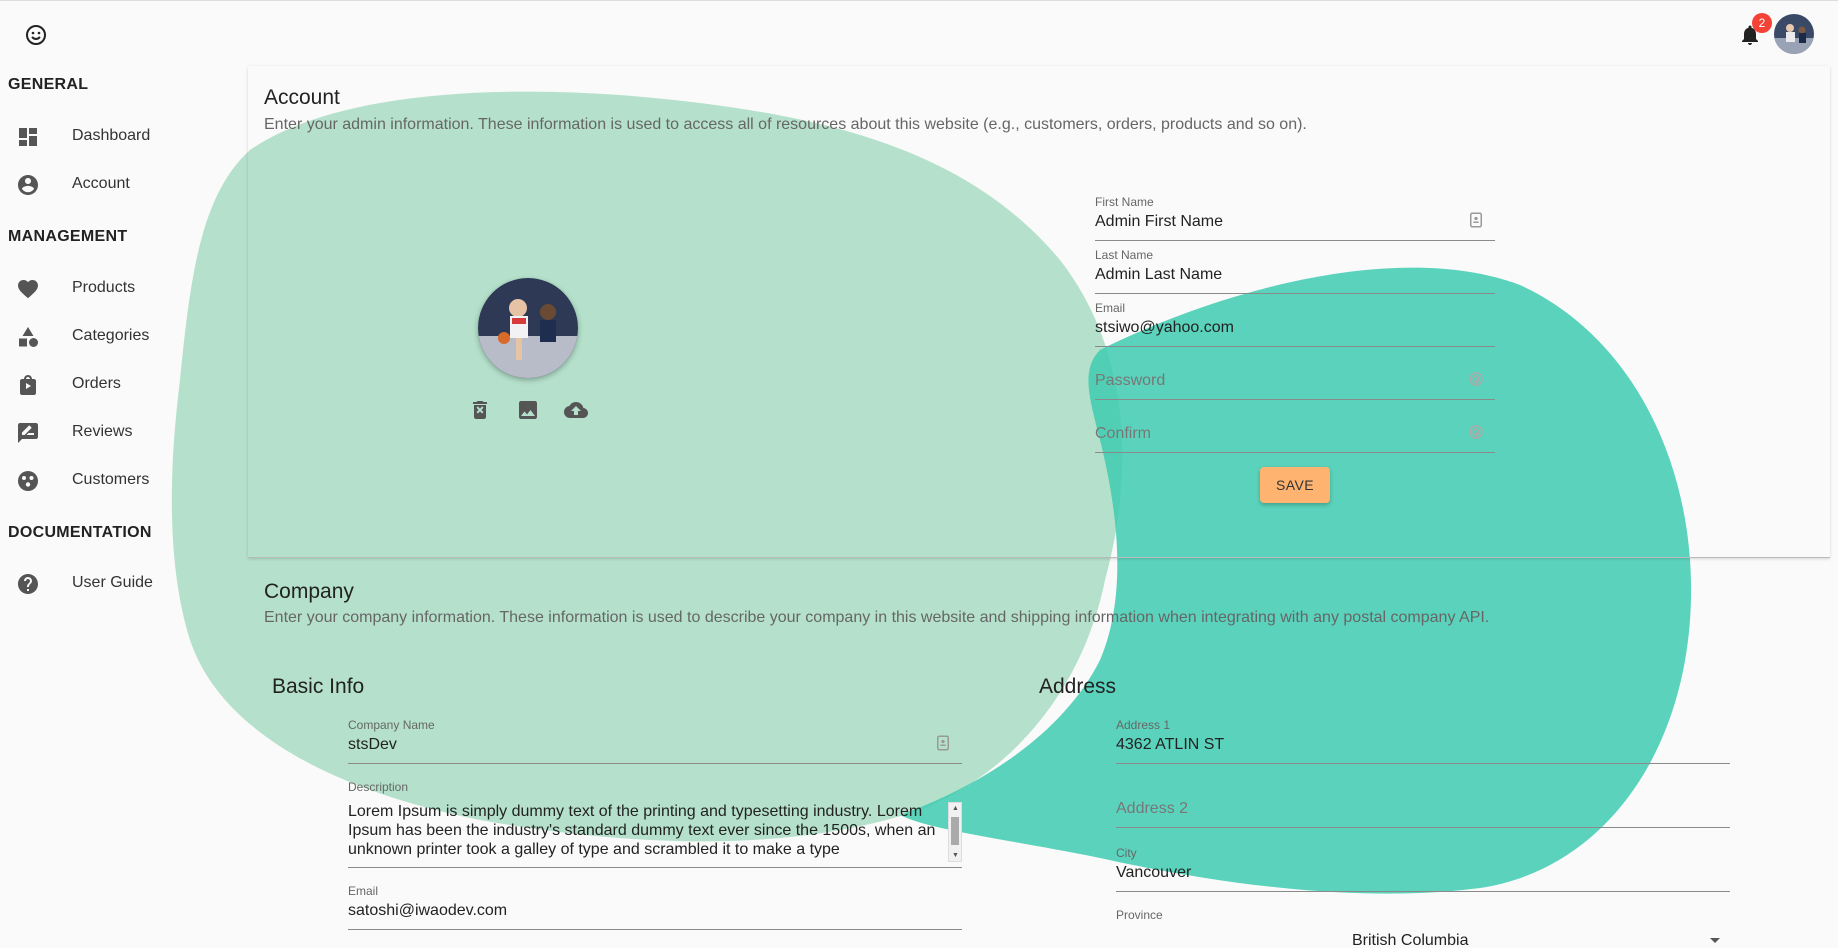 This screenshot has height=948, width=1838. What do you see at coordinates (80, 532) in the screenshot?
I see `sidebar-section-documentation: DOCUMENTATION` at bounding box center [80, 532].